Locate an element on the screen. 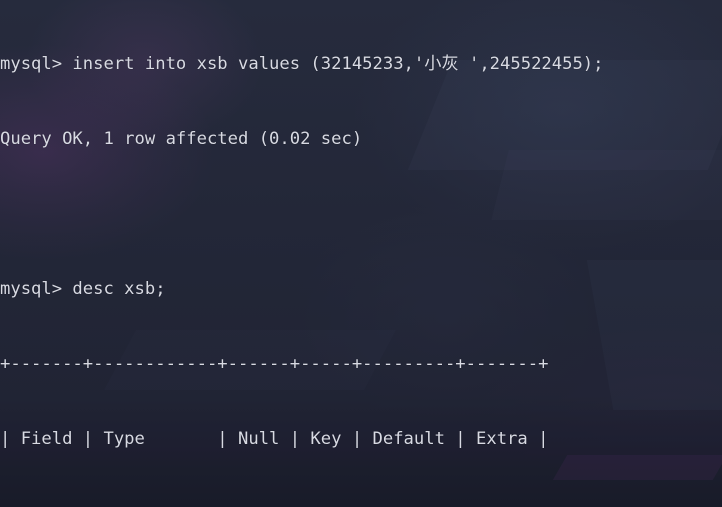  terminal-line: Query OK, 1 row affected (0.02 sec) is located at coordinates (181, 139).